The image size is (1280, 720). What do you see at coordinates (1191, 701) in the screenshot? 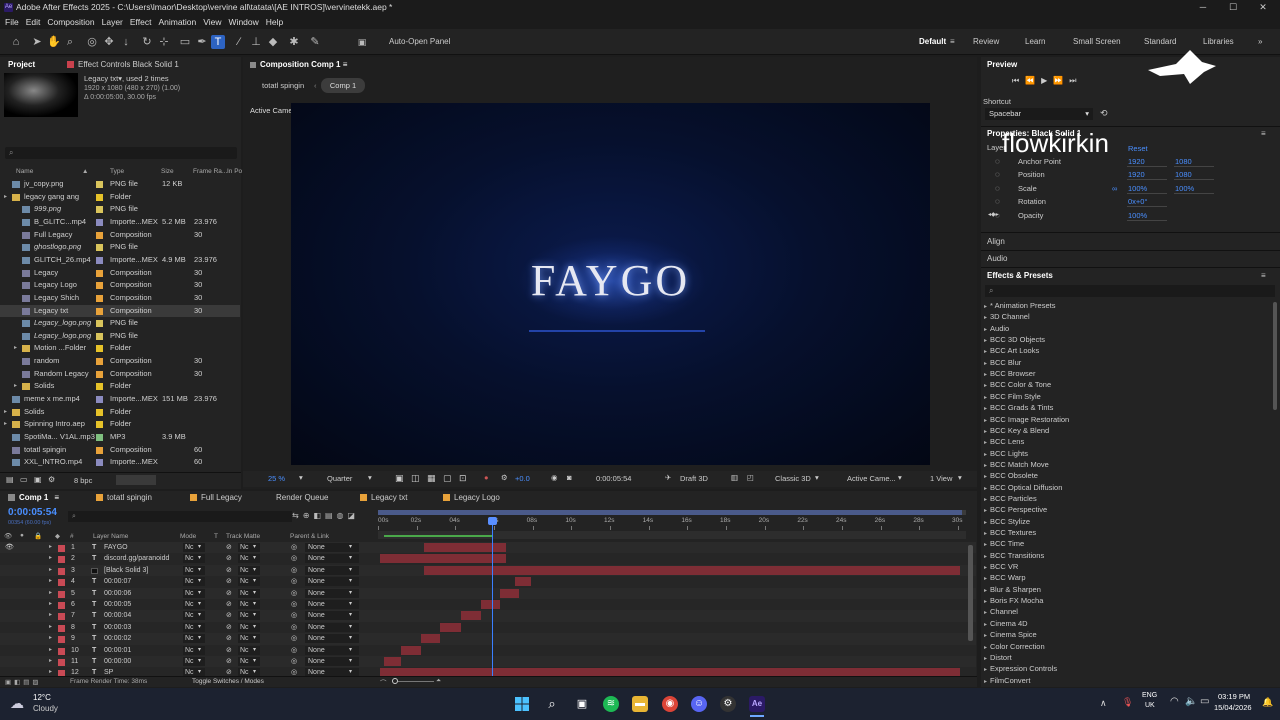
I see `volume-icon: 🔈` at bounding box center [1191, 701].